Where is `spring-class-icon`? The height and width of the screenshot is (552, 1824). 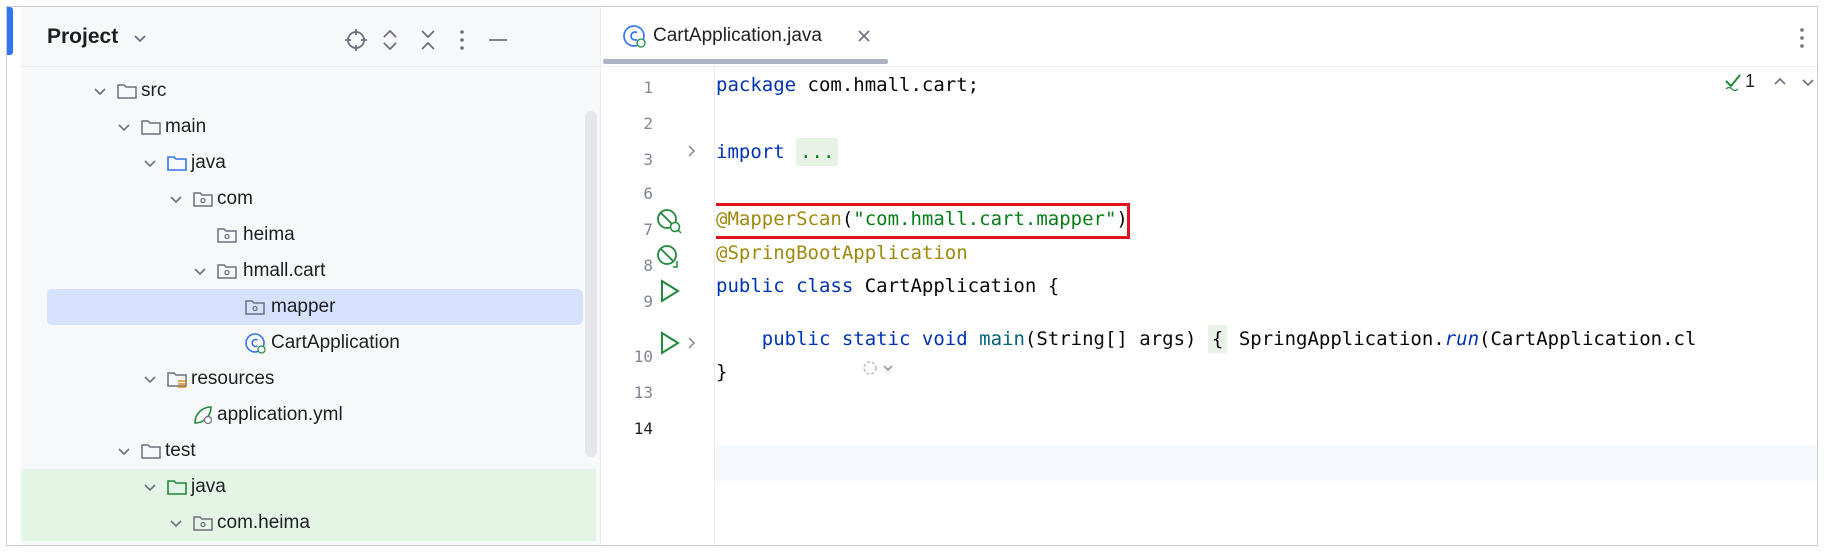
spring-class-icon is located at coordinates (255, 343).